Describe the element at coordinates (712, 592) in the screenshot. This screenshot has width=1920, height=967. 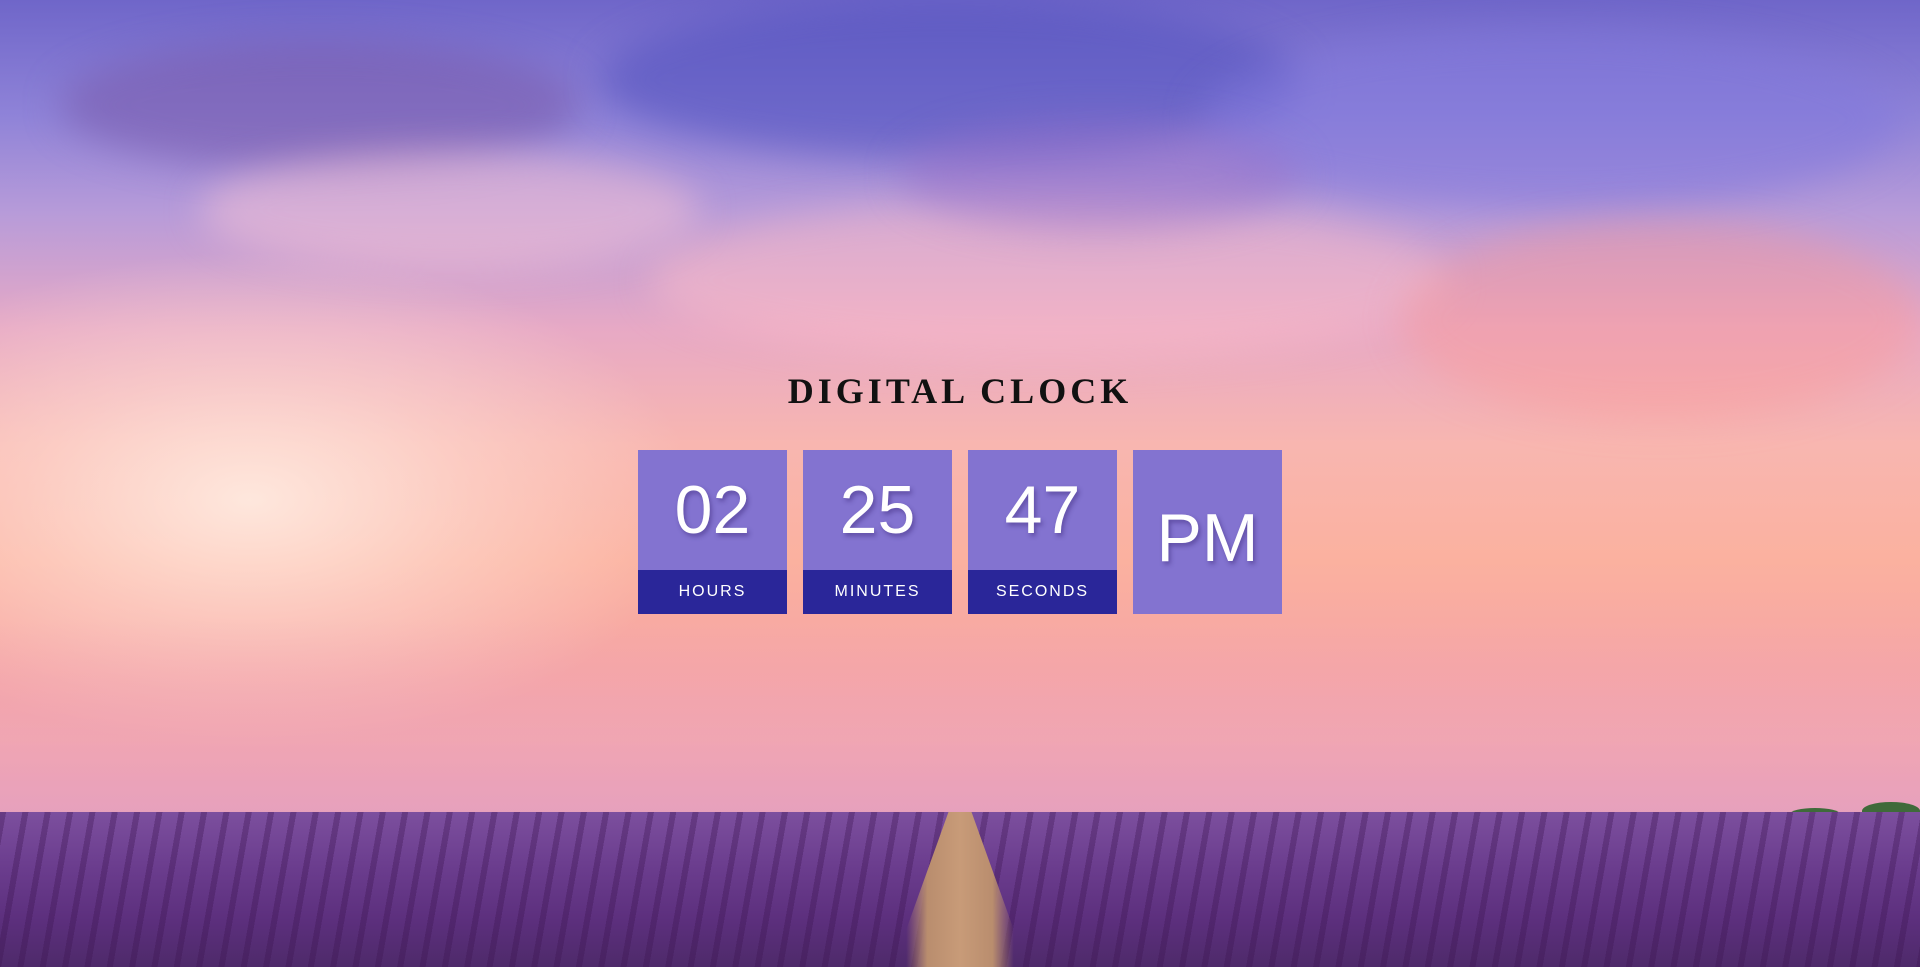
I see `hours-label: HOURS` at that location.